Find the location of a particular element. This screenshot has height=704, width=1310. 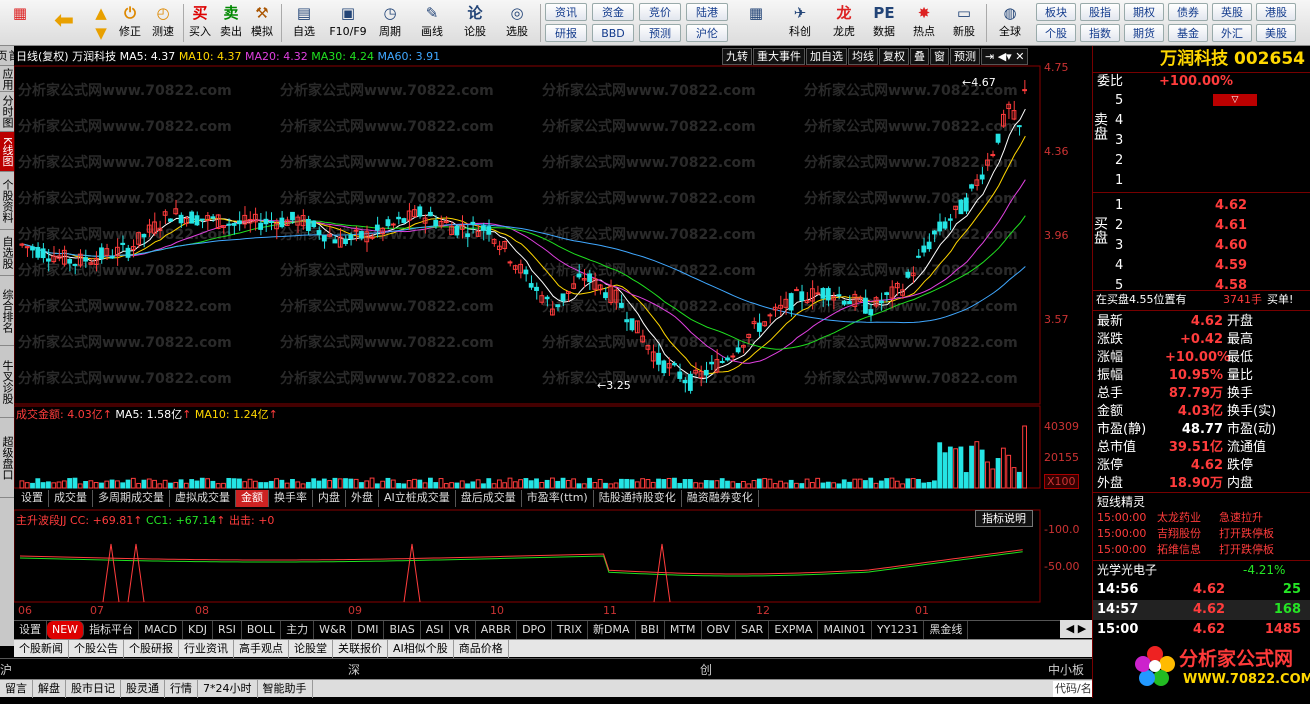

left-tab-ranking: 综合排名 is located at coordinates (7, 311).